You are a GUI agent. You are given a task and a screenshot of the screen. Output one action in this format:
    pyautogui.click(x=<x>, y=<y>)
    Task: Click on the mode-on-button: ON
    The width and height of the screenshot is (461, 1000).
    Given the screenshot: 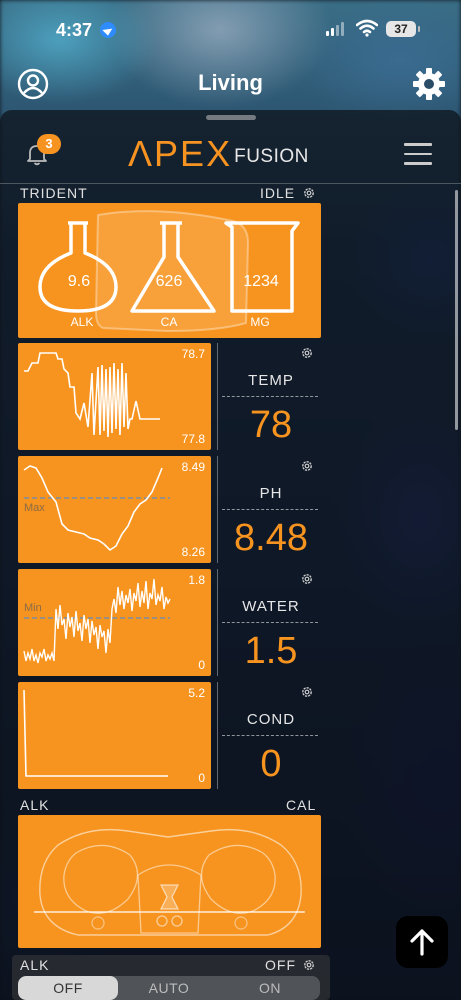 What is the action you would take?
    pyautogui.click(x=270, y=988)
    